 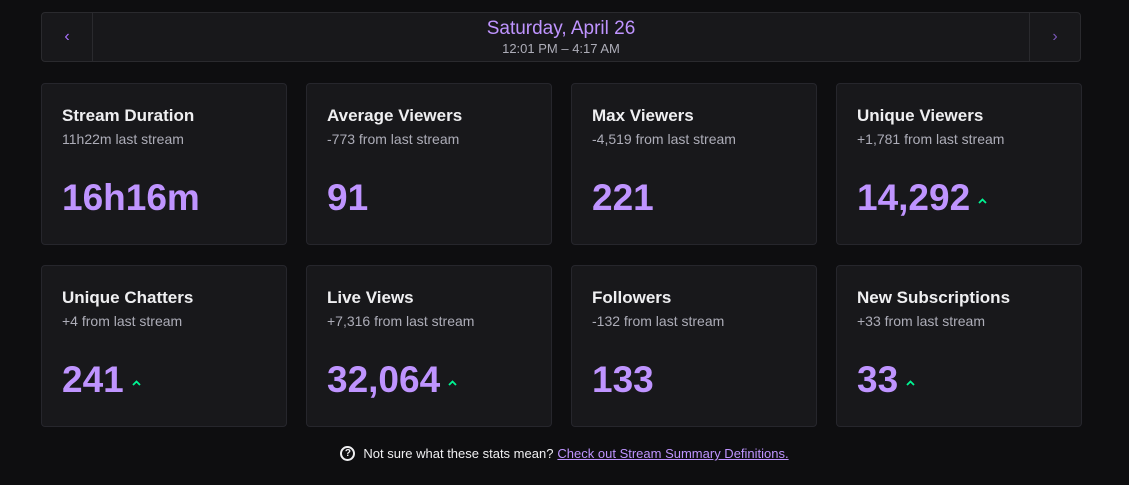 I want to click on stream-date: Saturday, April 26, so click(x=561, y=28).